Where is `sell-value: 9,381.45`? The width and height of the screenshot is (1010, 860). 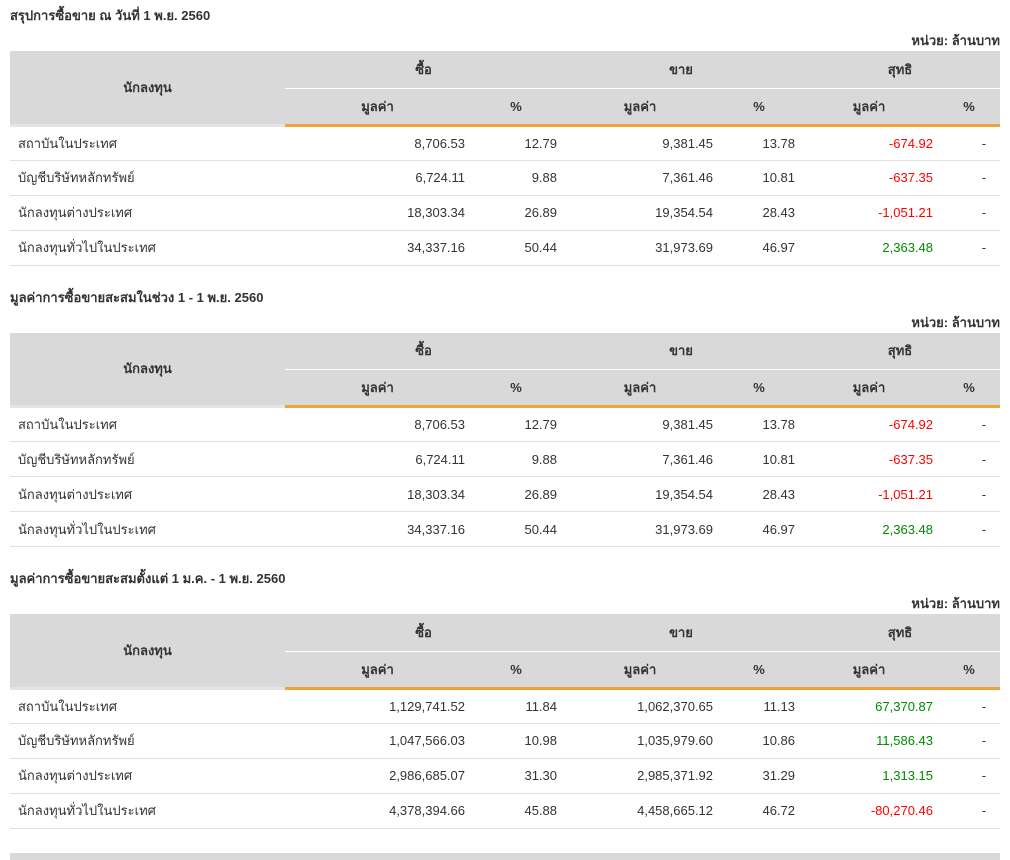
sell-value: 9,381.45 is located at coordinates (640, 424).